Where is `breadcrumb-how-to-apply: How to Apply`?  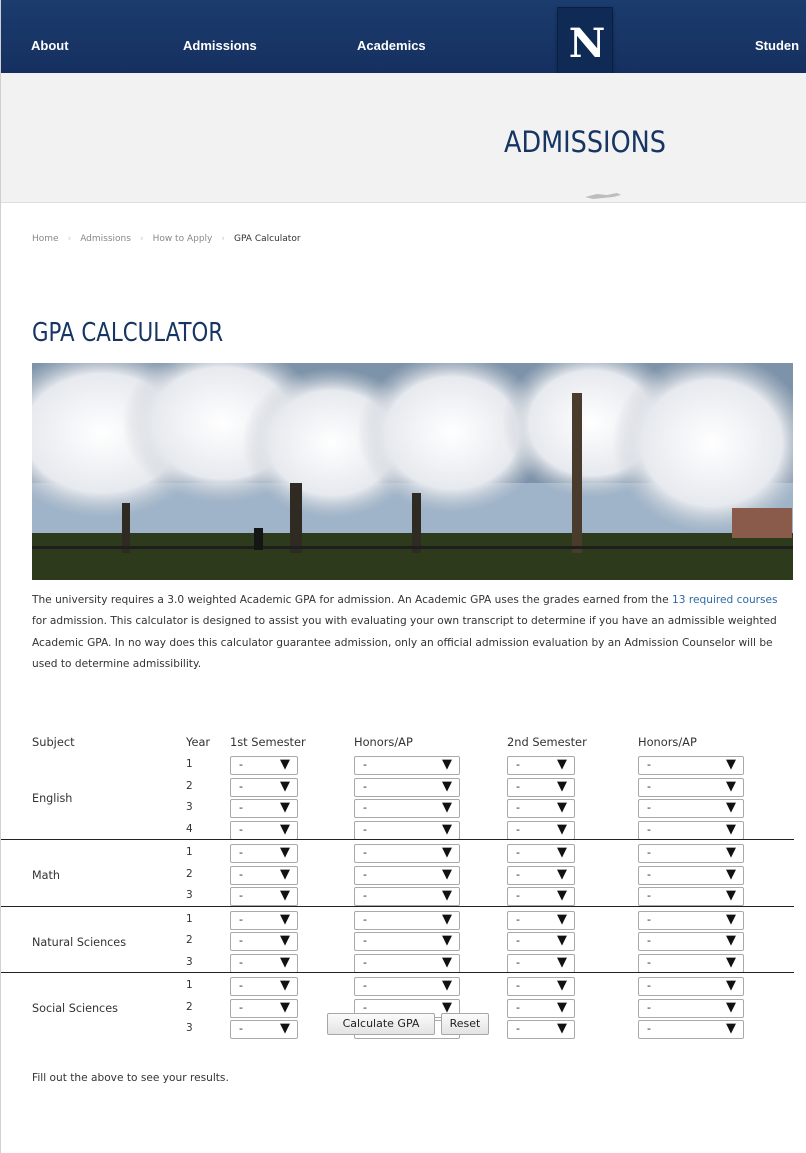
breadcrumb-how-to-apply: How to Apply is located at coordinates (183, 239).